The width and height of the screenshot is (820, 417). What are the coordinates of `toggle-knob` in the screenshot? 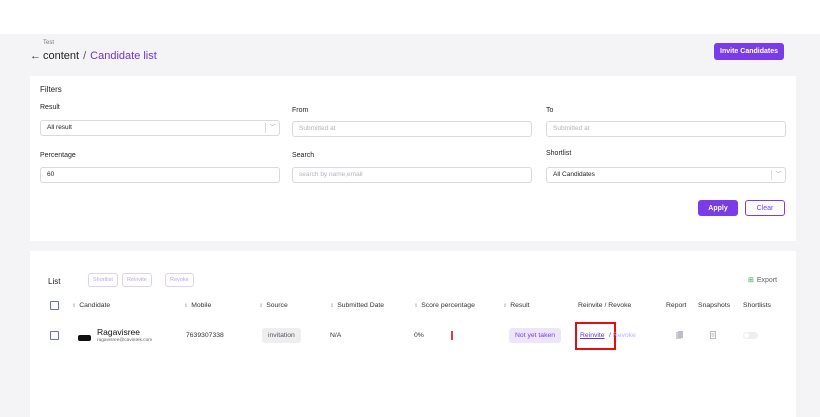 It's located at (746, 335).